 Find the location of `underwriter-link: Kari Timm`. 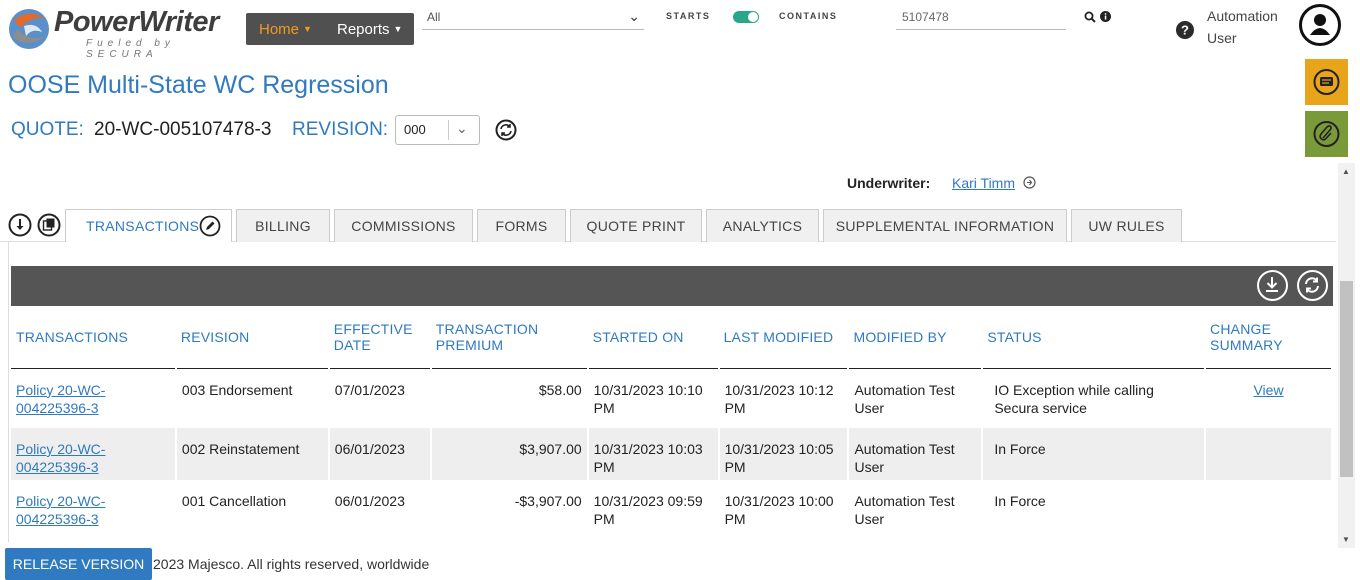

underwriter-link: Kari Timm is located at coordinates (983, 183).